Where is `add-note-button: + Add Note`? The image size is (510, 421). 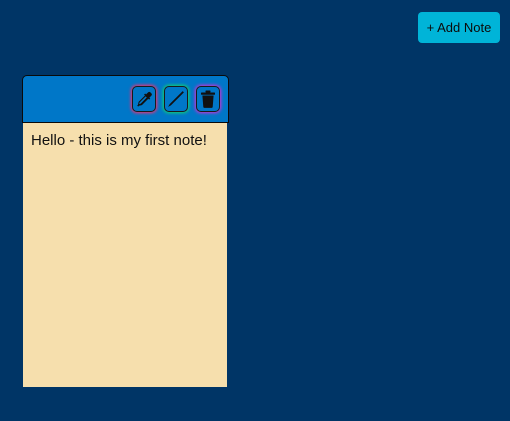
add-note-button: + Add Note is located at coordinates (459, 27).